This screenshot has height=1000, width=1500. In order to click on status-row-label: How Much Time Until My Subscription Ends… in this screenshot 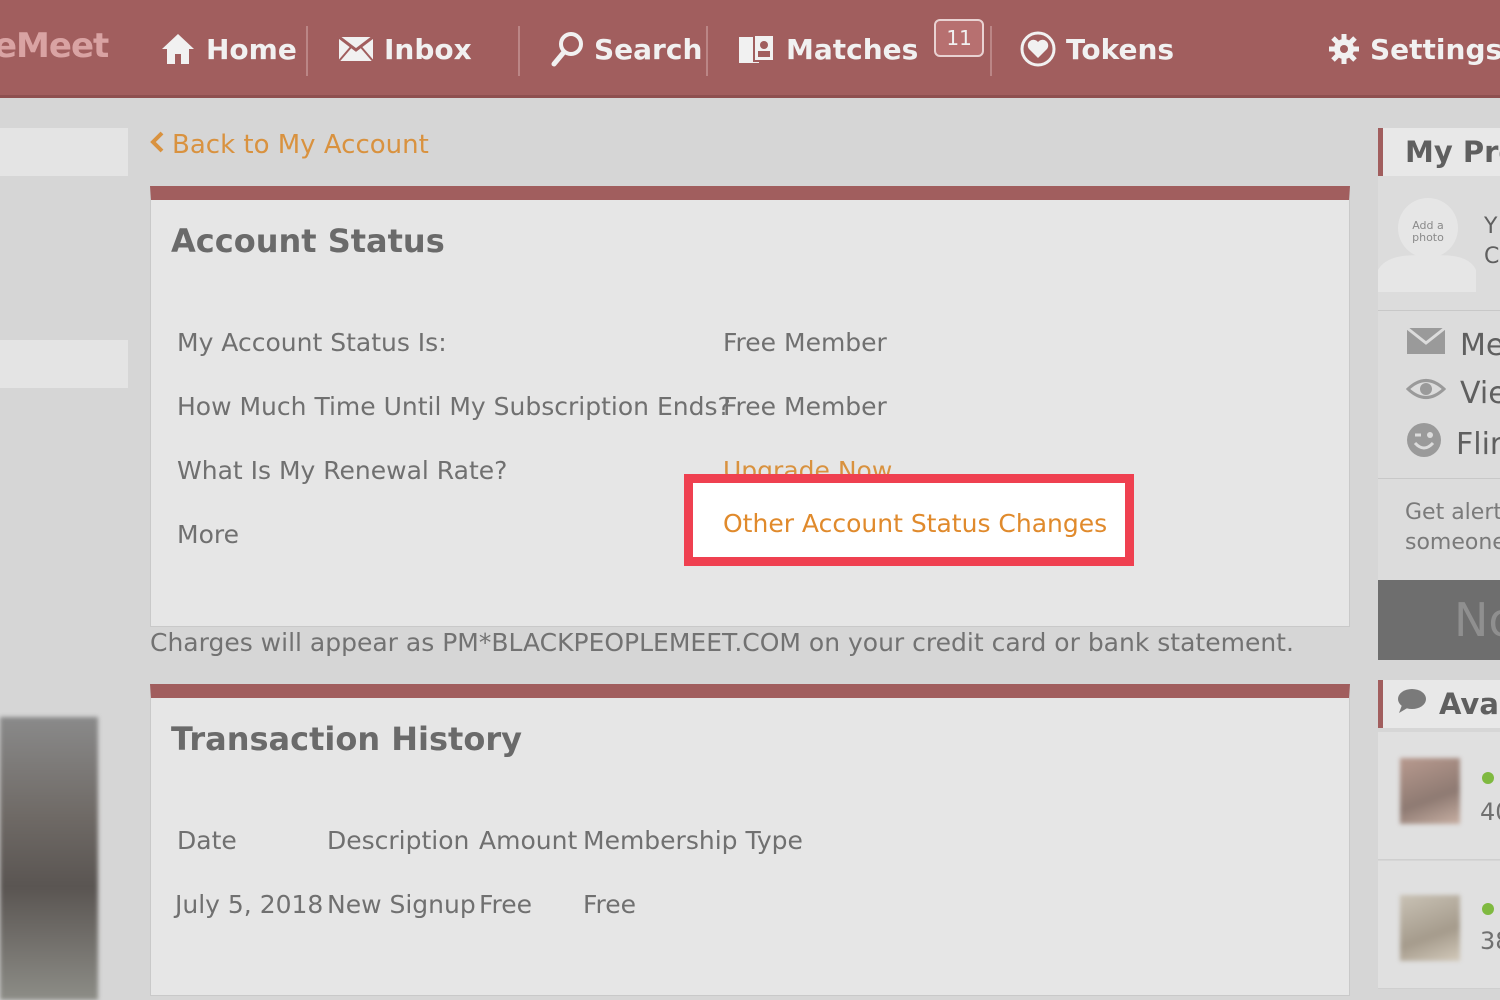, I will do `click(454, 406)`.